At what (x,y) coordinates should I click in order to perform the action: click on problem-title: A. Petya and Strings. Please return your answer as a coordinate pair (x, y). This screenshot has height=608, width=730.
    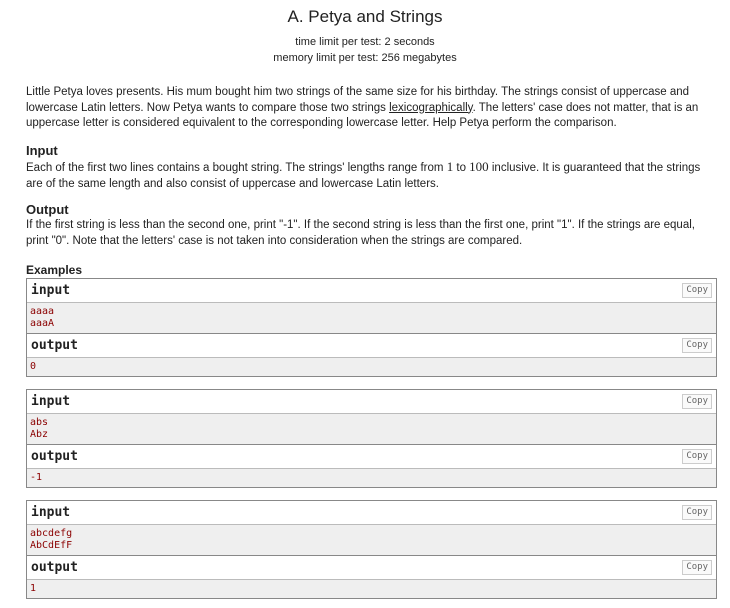
    Looking at the image, I should click on (365, 16).